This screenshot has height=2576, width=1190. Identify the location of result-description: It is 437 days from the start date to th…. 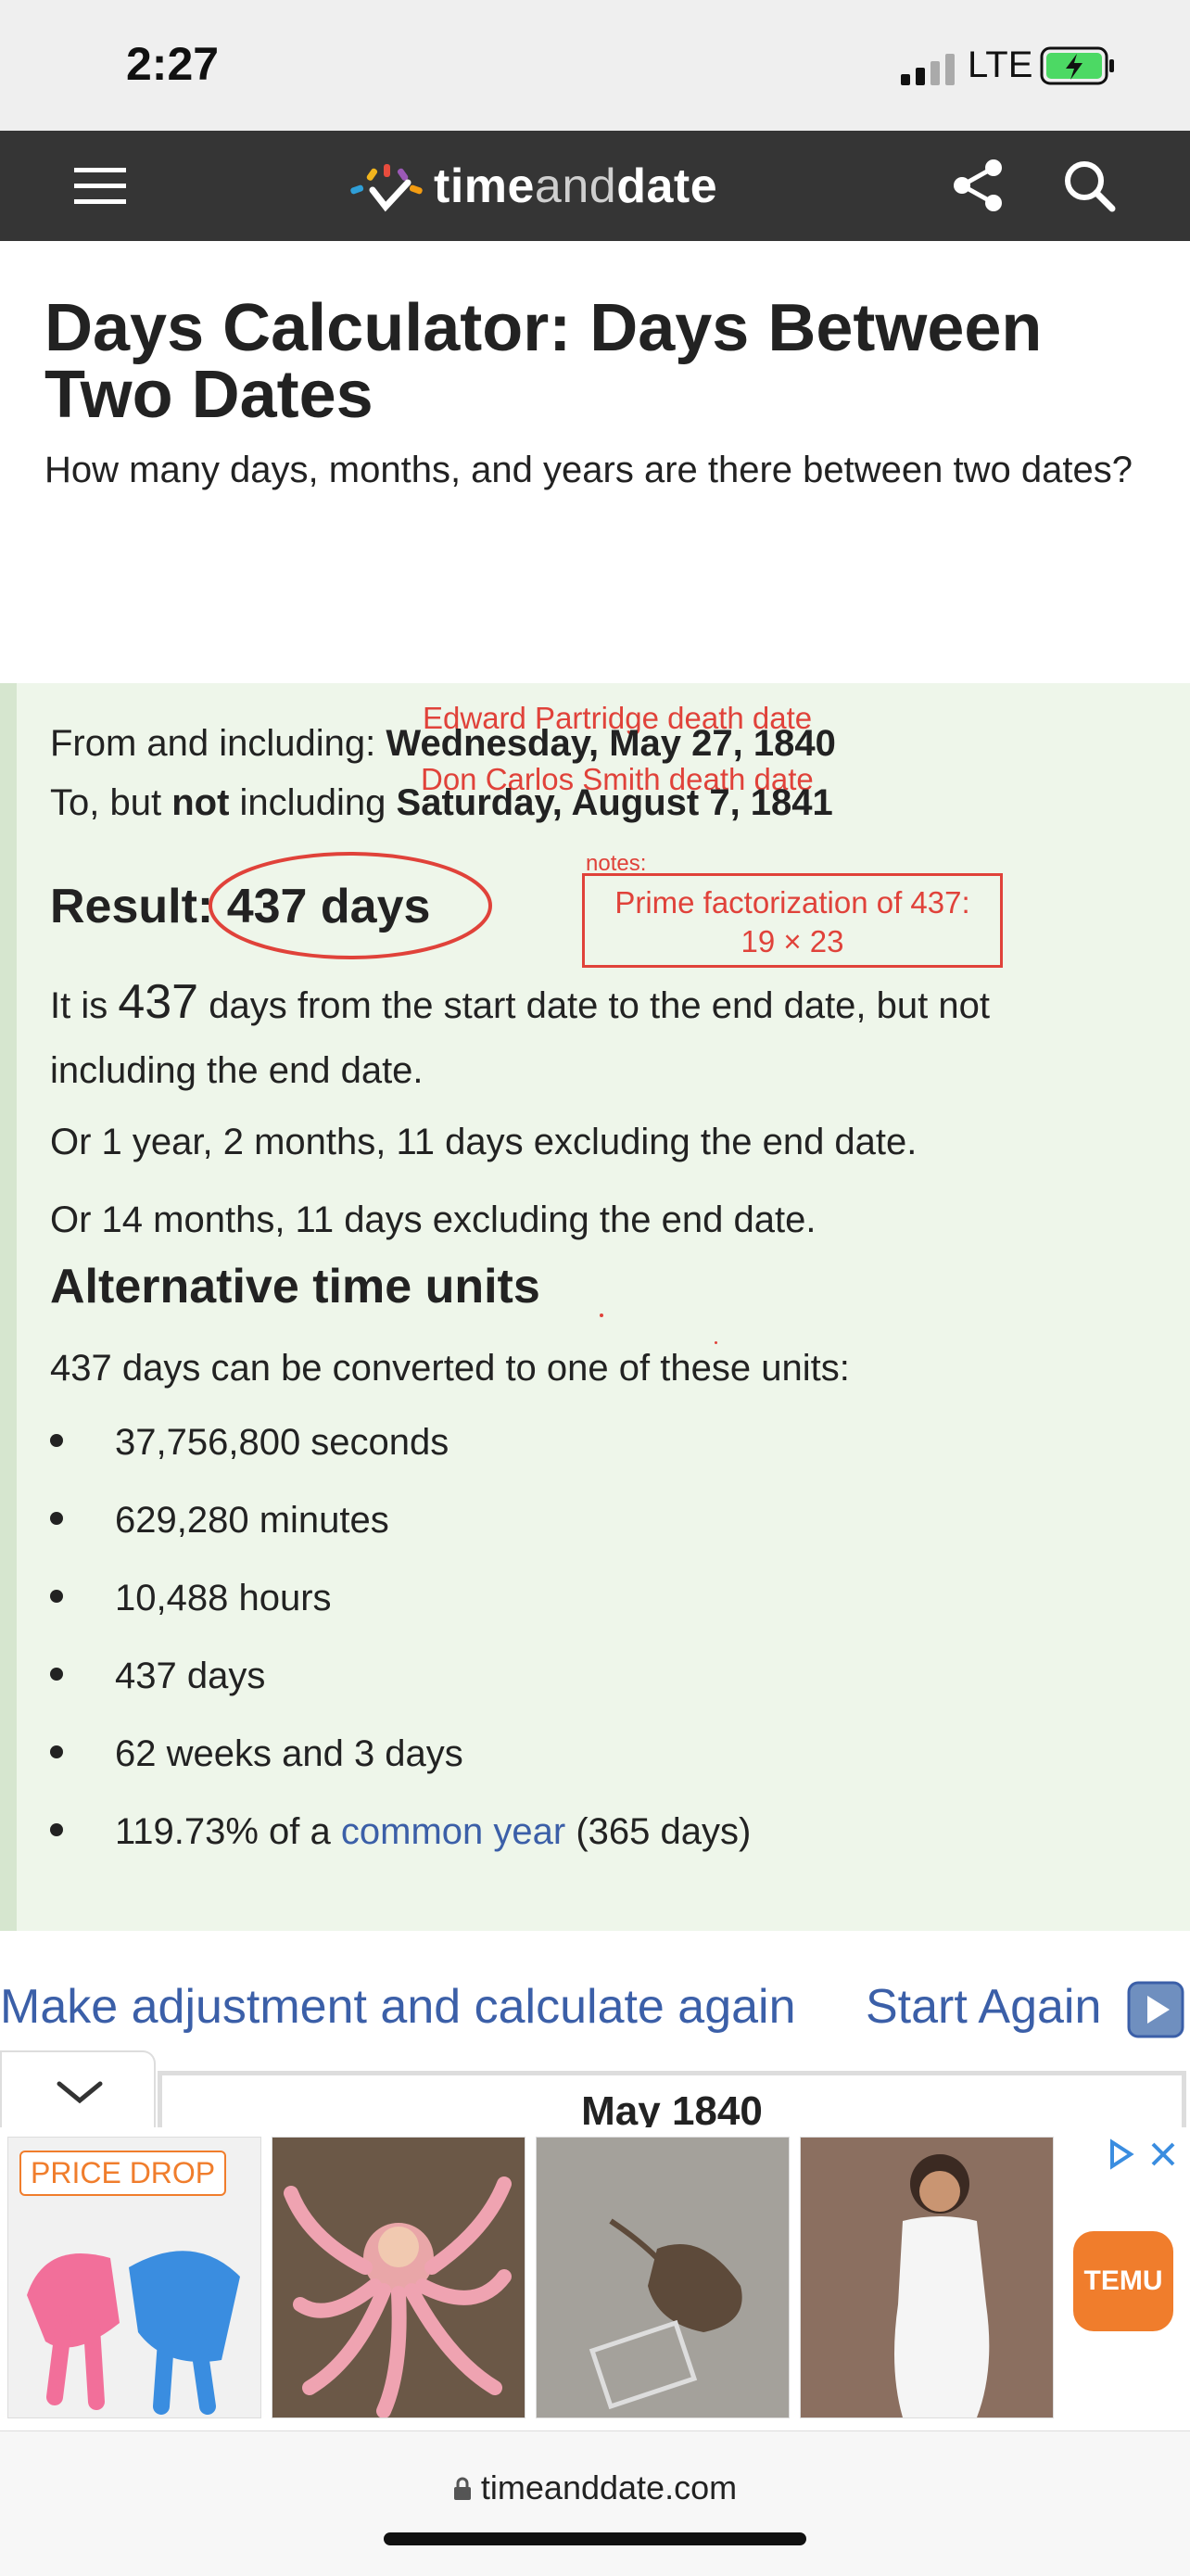
(597, 1036).